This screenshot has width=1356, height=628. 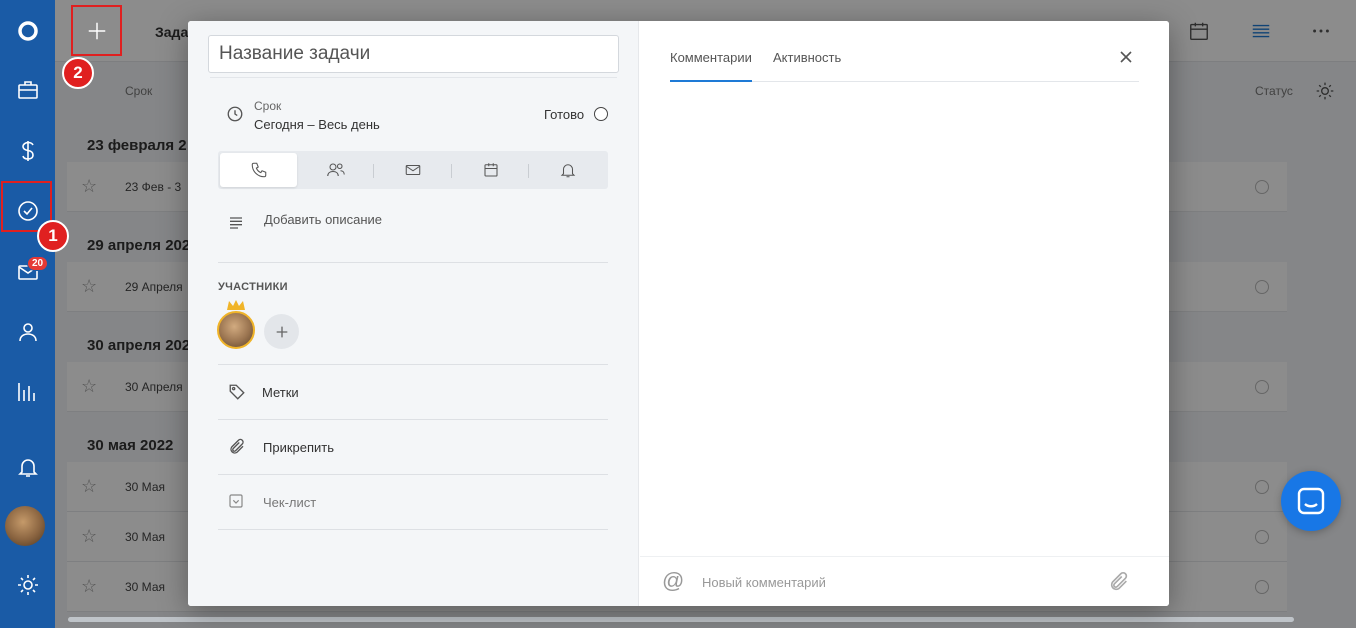 I want to click on crown-icon, so click(x=236, y=305).